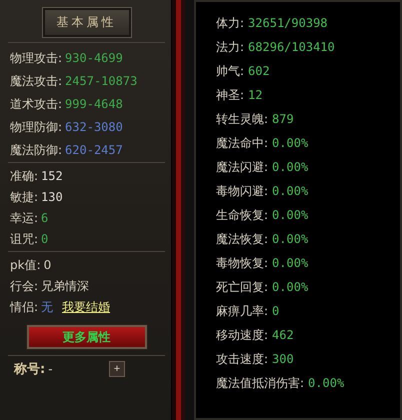  I want to click on stat-value: 6, so click(44, 218).